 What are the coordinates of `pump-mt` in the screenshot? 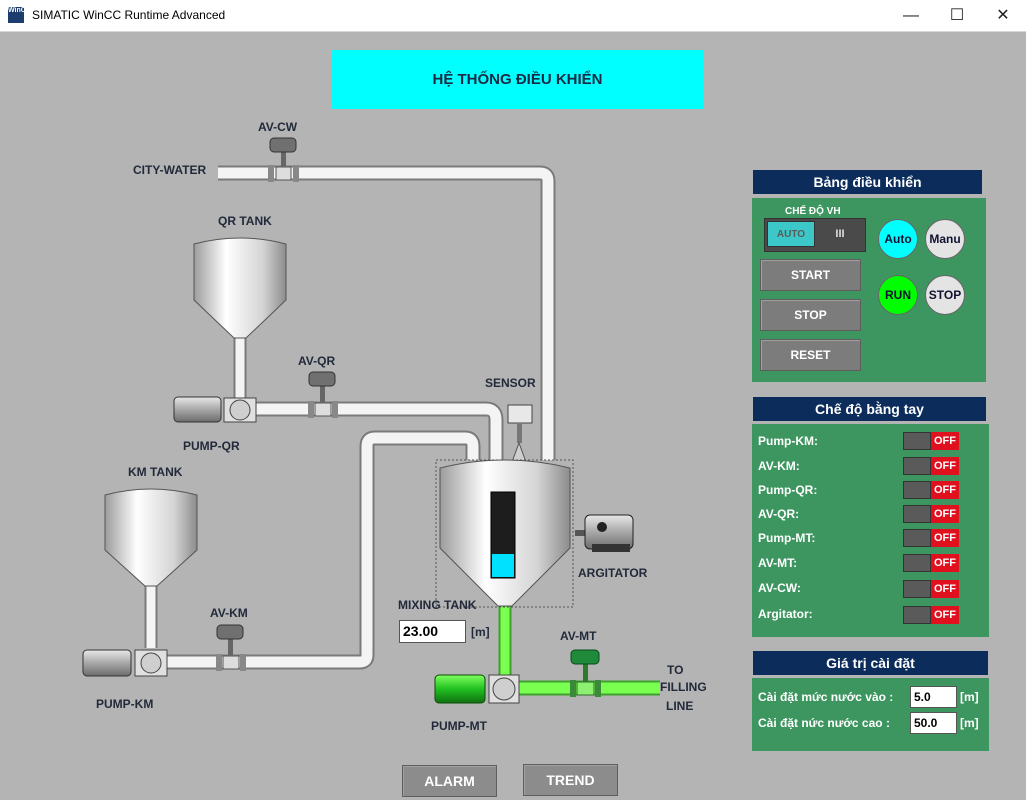 It's located at (477, 689).